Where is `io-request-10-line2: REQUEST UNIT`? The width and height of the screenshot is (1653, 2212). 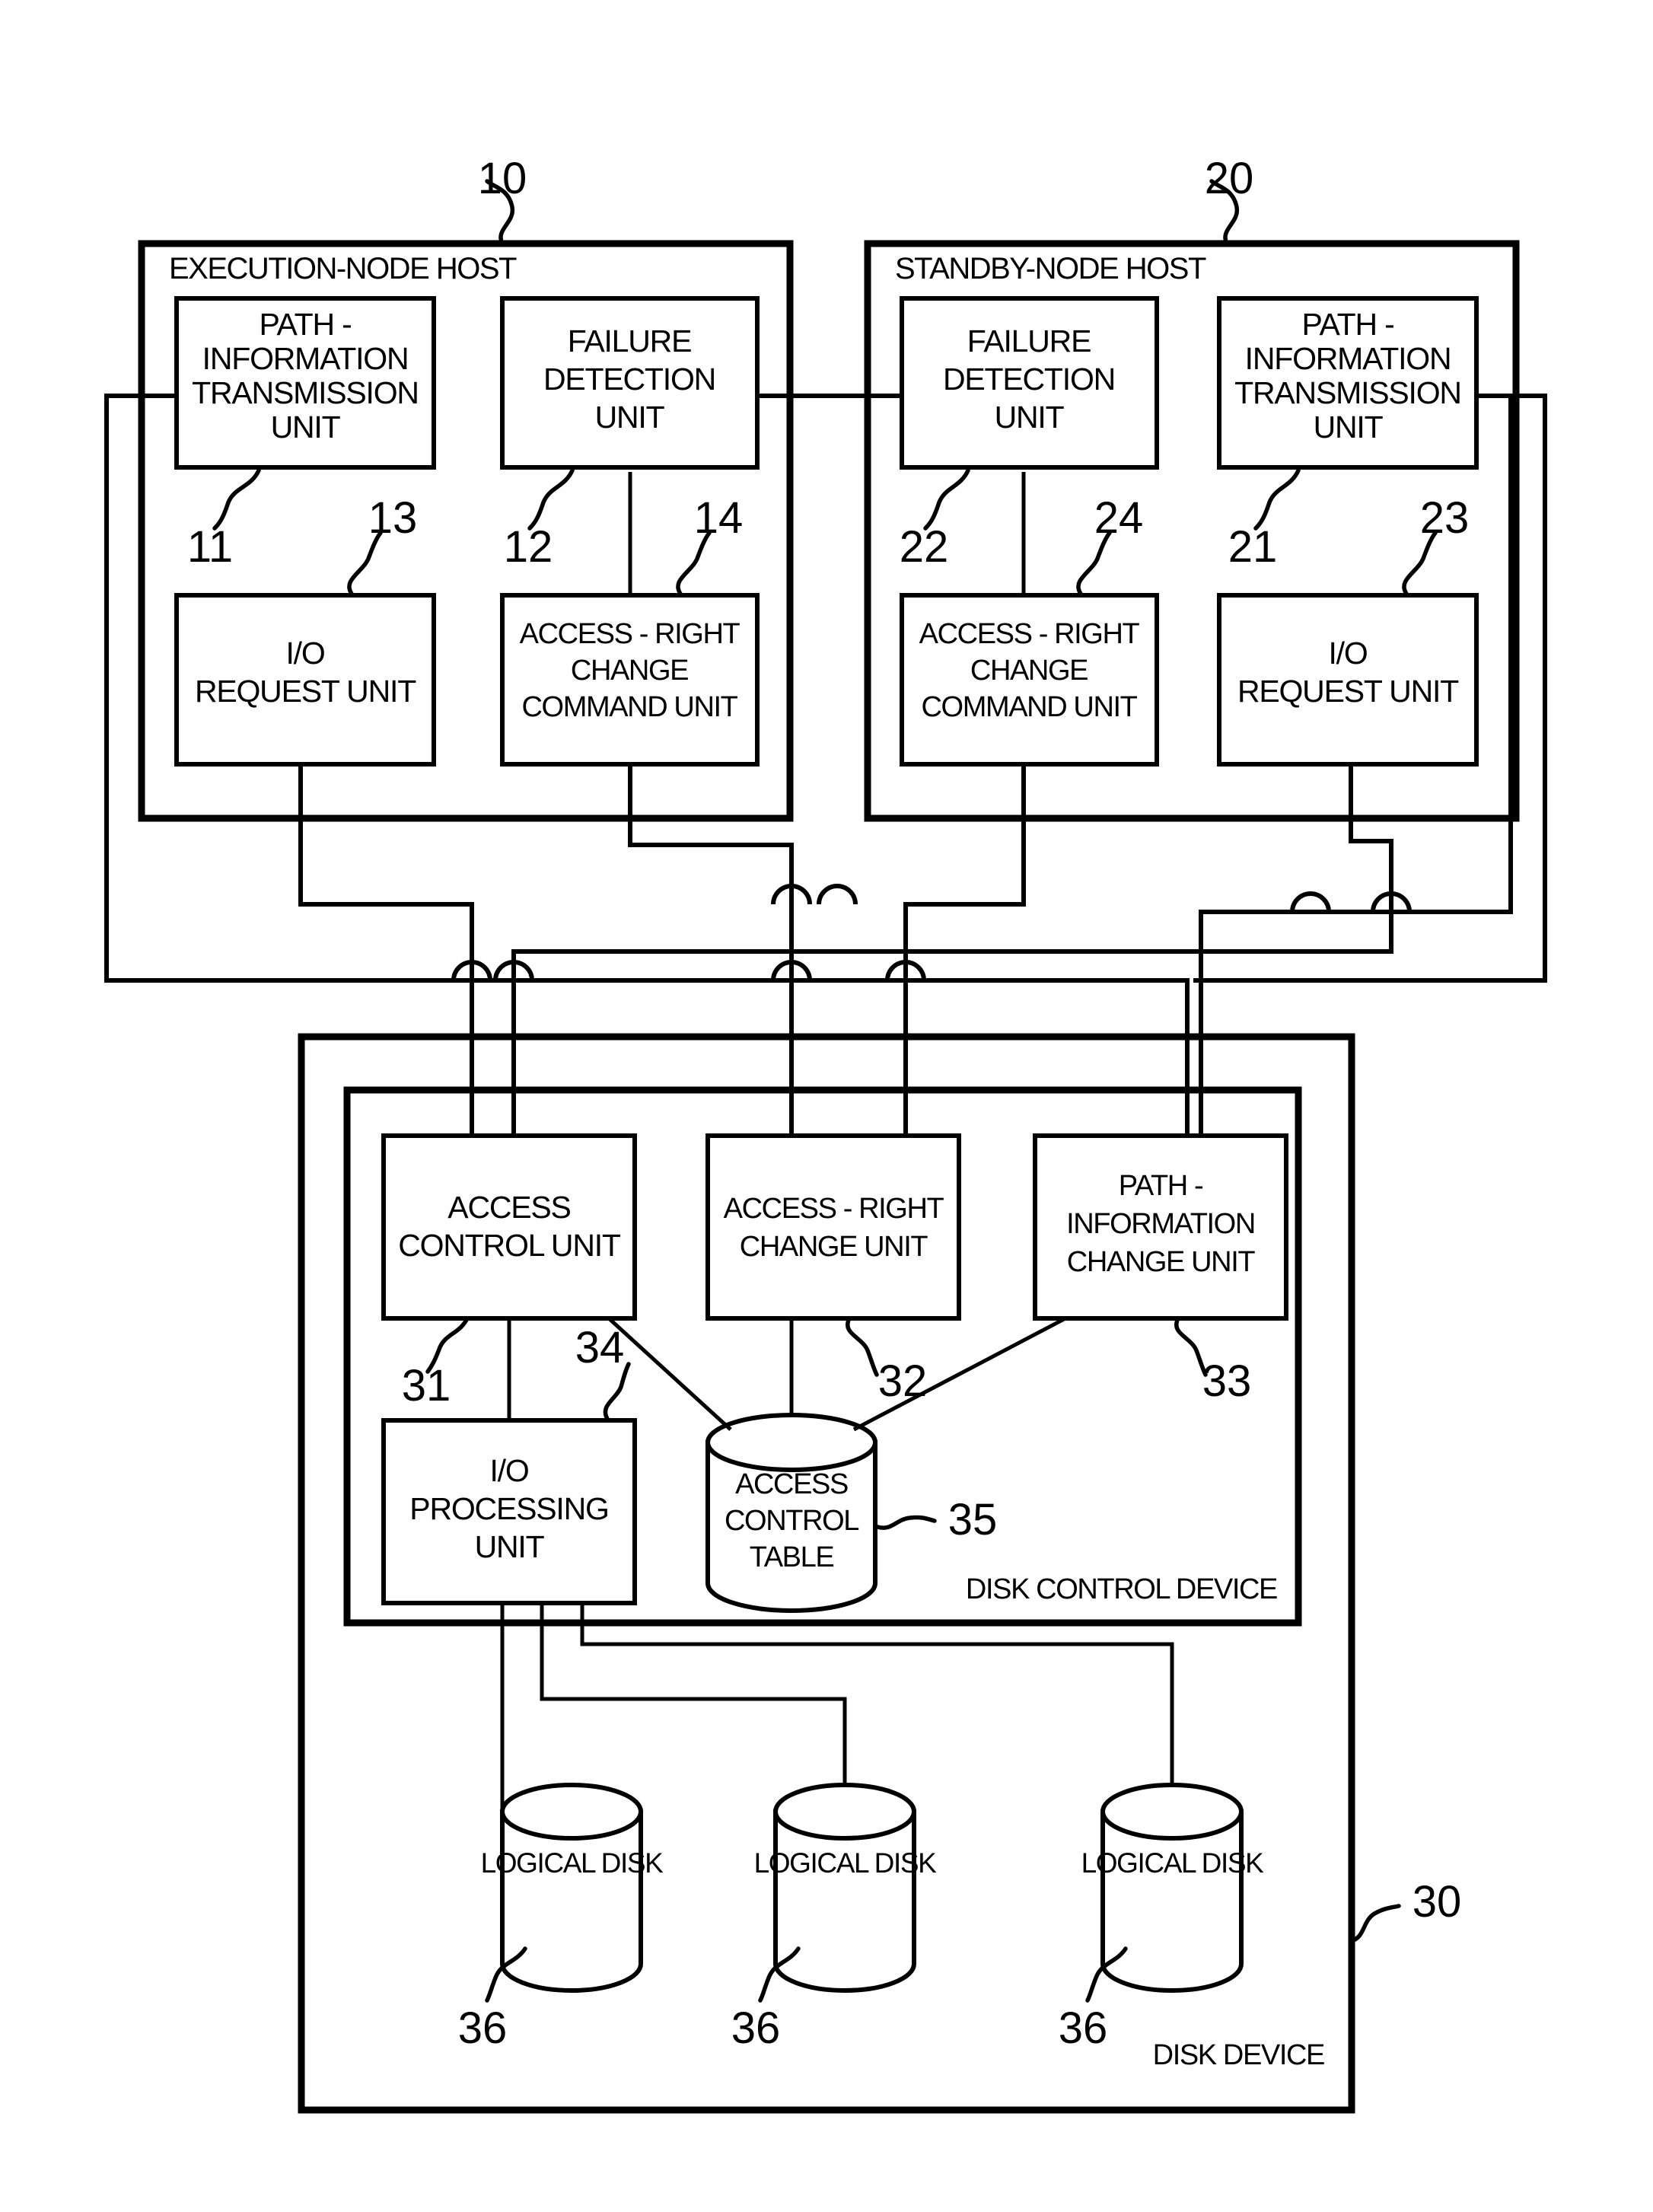 io-request-10-line2: REQUEST UNIT is located at coordinates (305, 691).